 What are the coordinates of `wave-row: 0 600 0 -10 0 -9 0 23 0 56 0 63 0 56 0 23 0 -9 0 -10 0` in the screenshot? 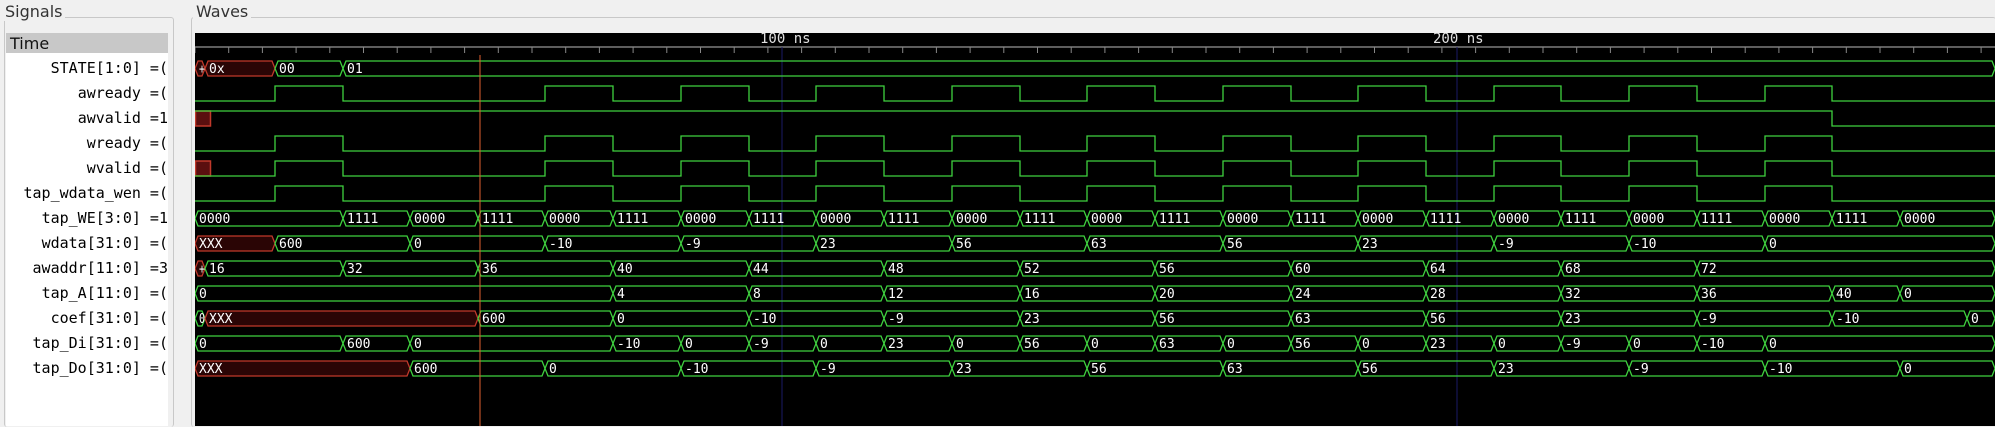 It's located at (1095, 343).